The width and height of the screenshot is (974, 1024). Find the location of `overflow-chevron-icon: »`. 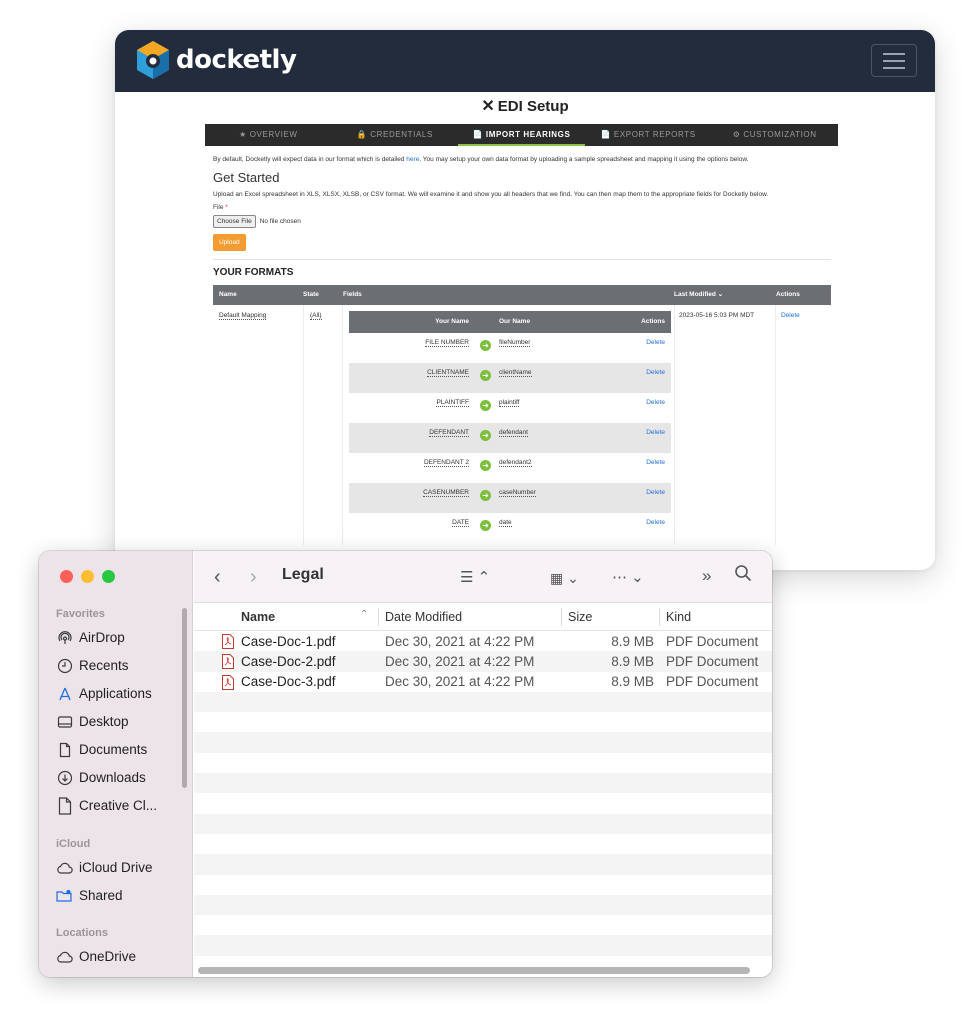

overflow-chevron-icon: » is located at coordinates (706, 576).